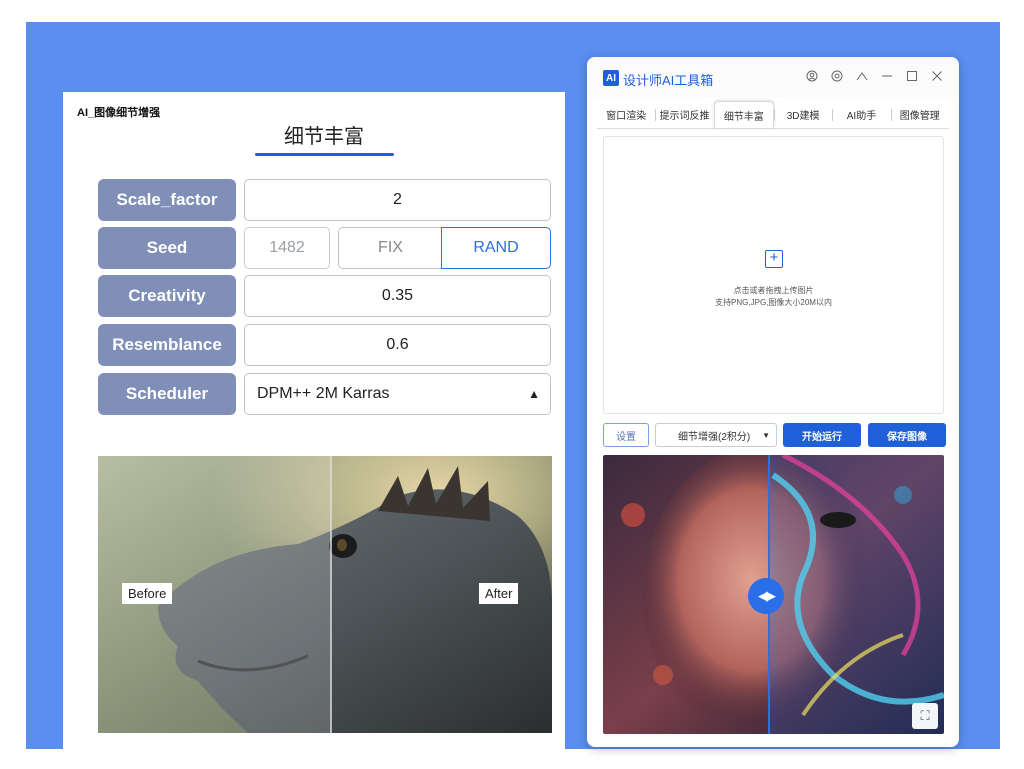 The width and height of the screenshot is (1024, 769). What do you see at coordinates (167, 394) in the screenshot?
I see `scheduler-label: Scheduler` at bounding box center [167, 394].